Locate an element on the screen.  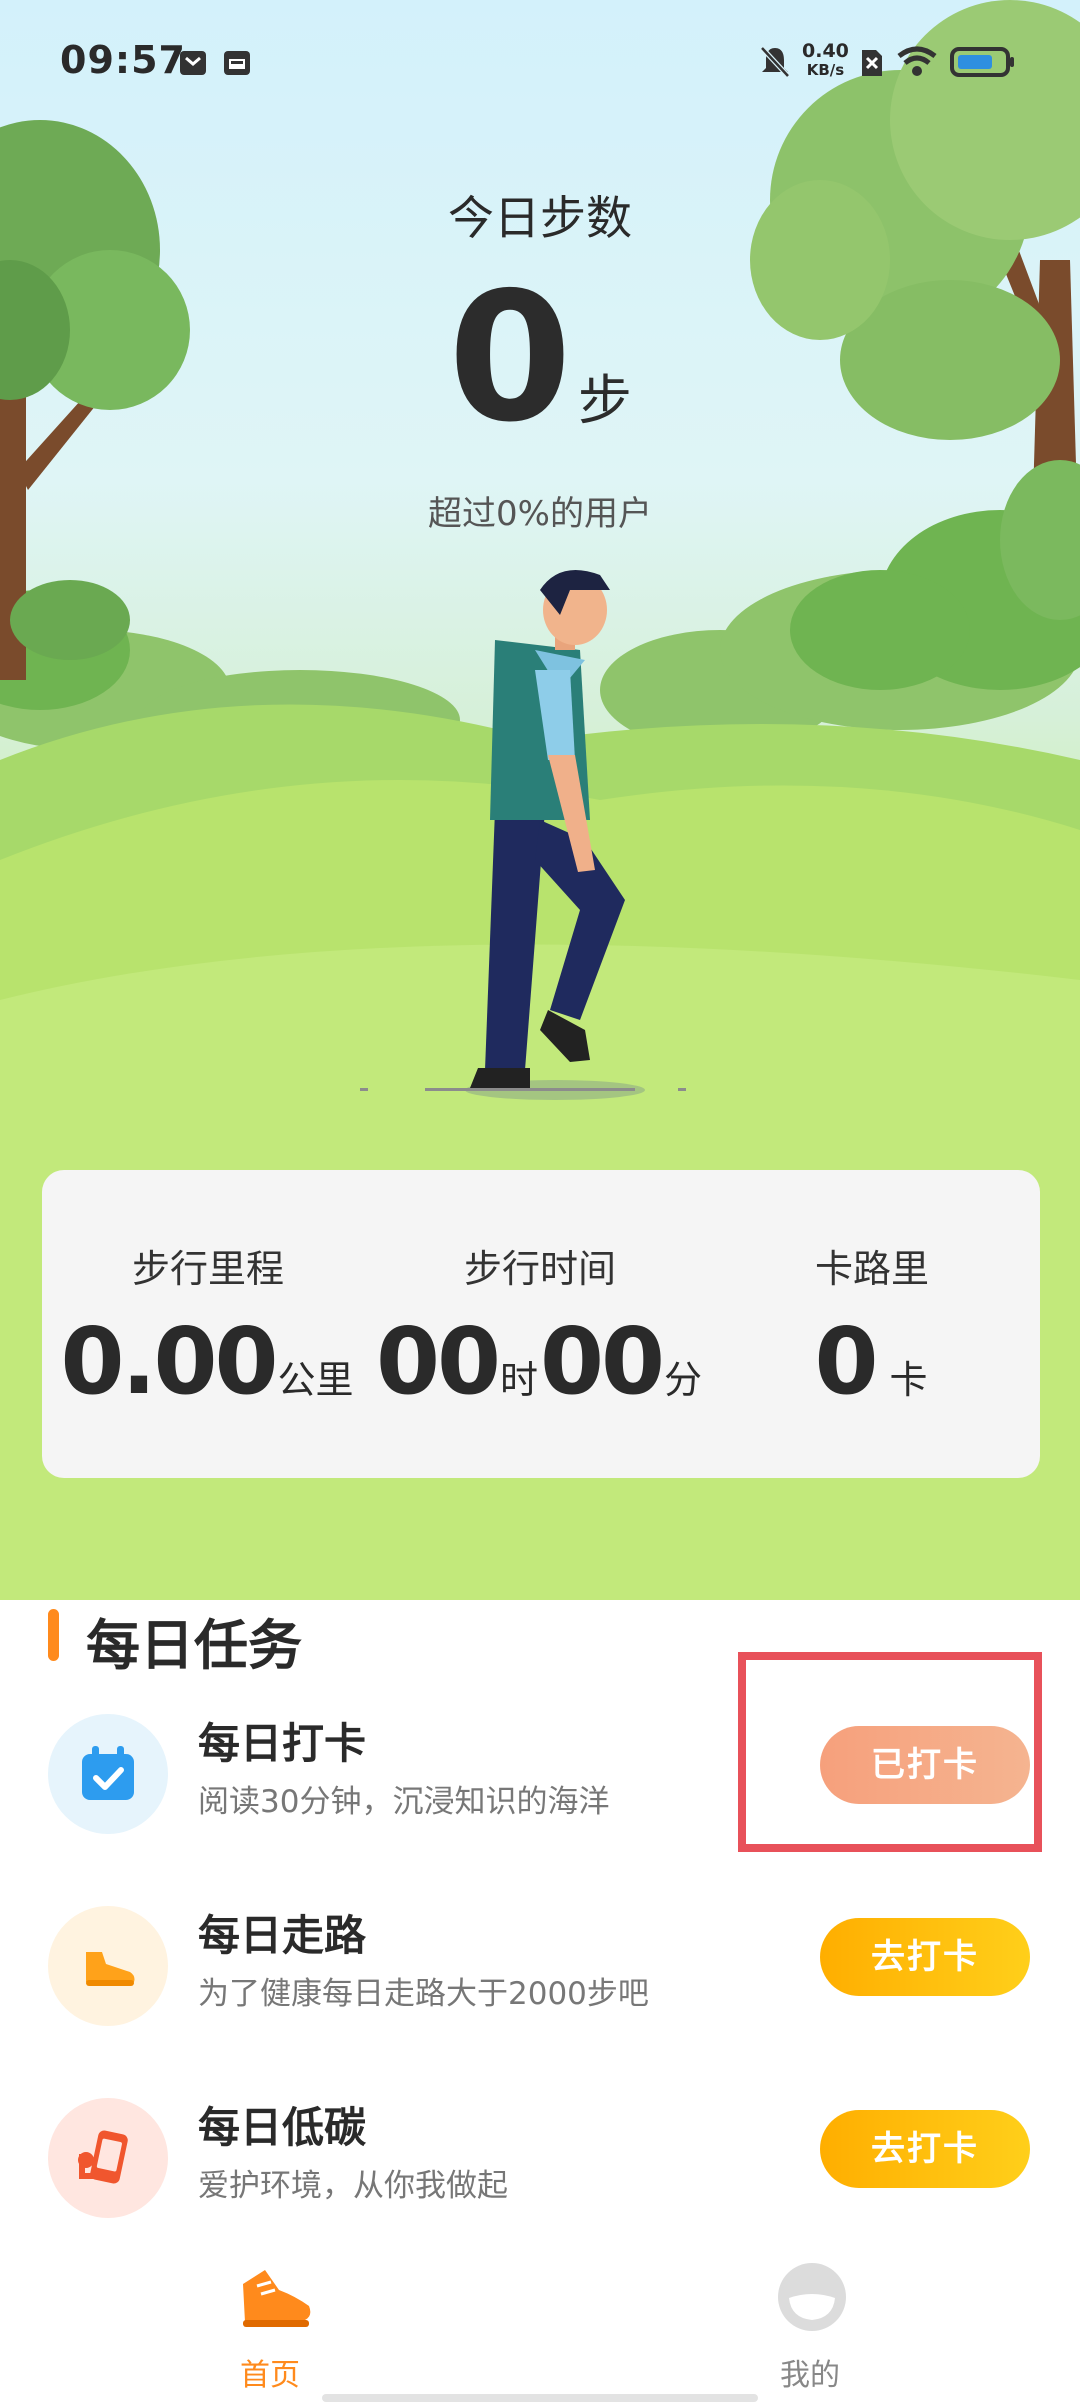
stat-distance-value: 0.00公里 is located at coordinates (208, 1361).